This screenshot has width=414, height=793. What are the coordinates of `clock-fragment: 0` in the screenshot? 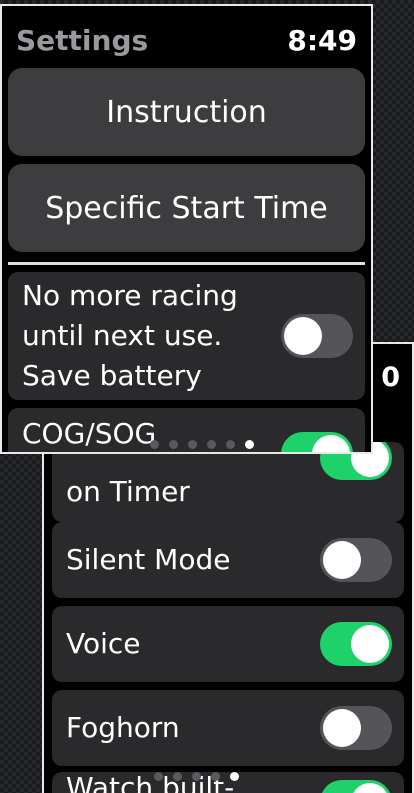 It's located at (390, 377).